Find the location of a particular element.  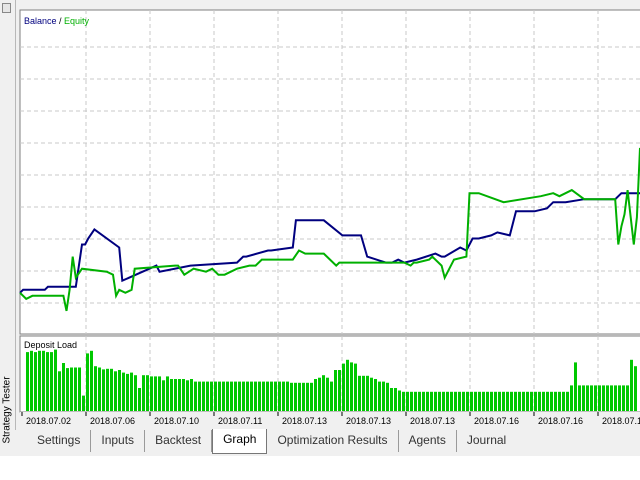

bottom-blank-area is located at coordinates (320, 468).